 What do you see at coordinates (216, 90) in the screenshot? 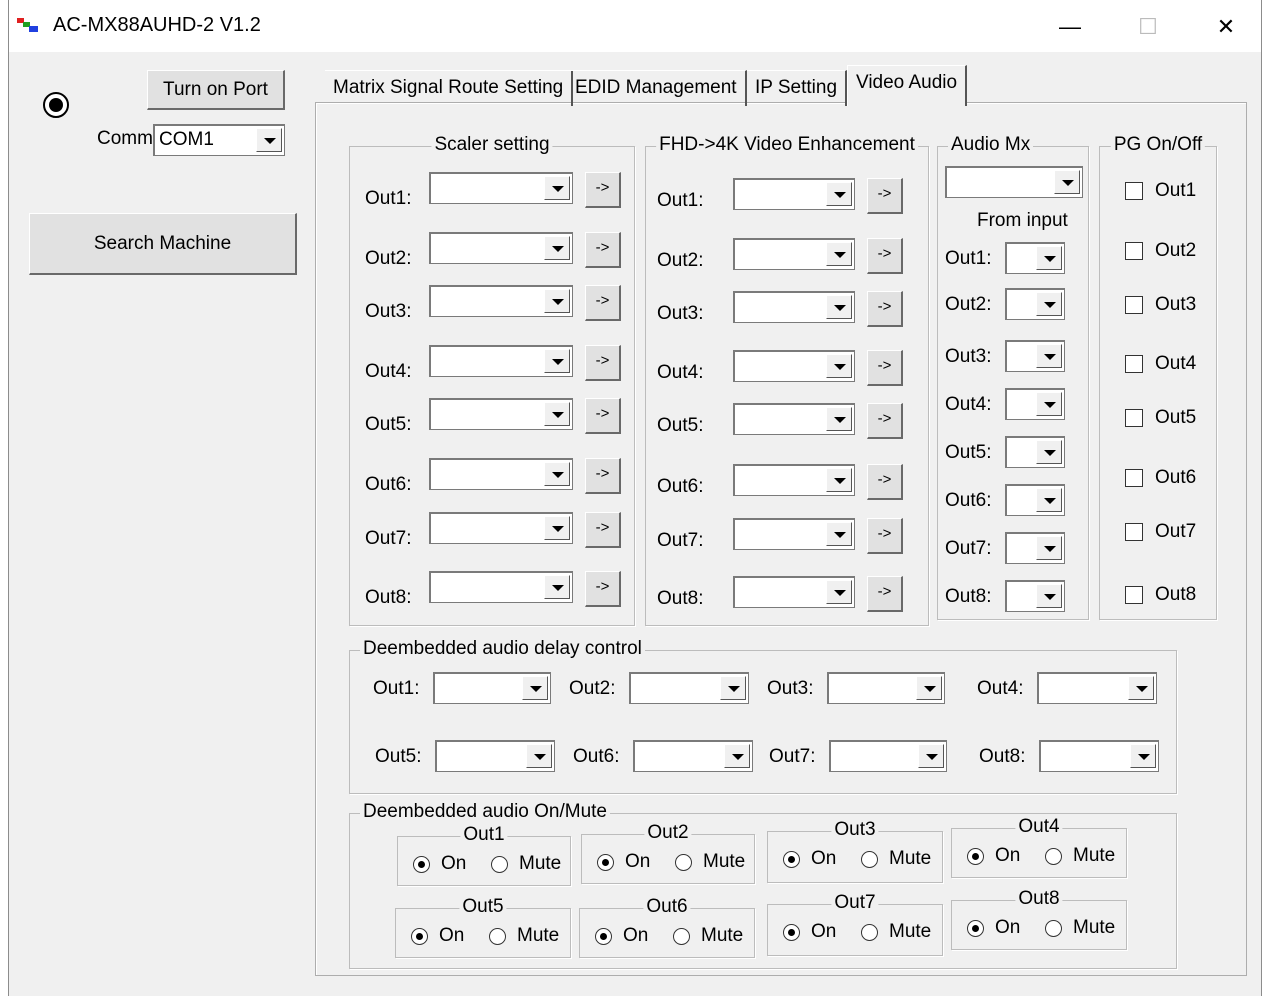
I see `turn-on-port-button: Turn on Port` at bounding box center [216, 90].